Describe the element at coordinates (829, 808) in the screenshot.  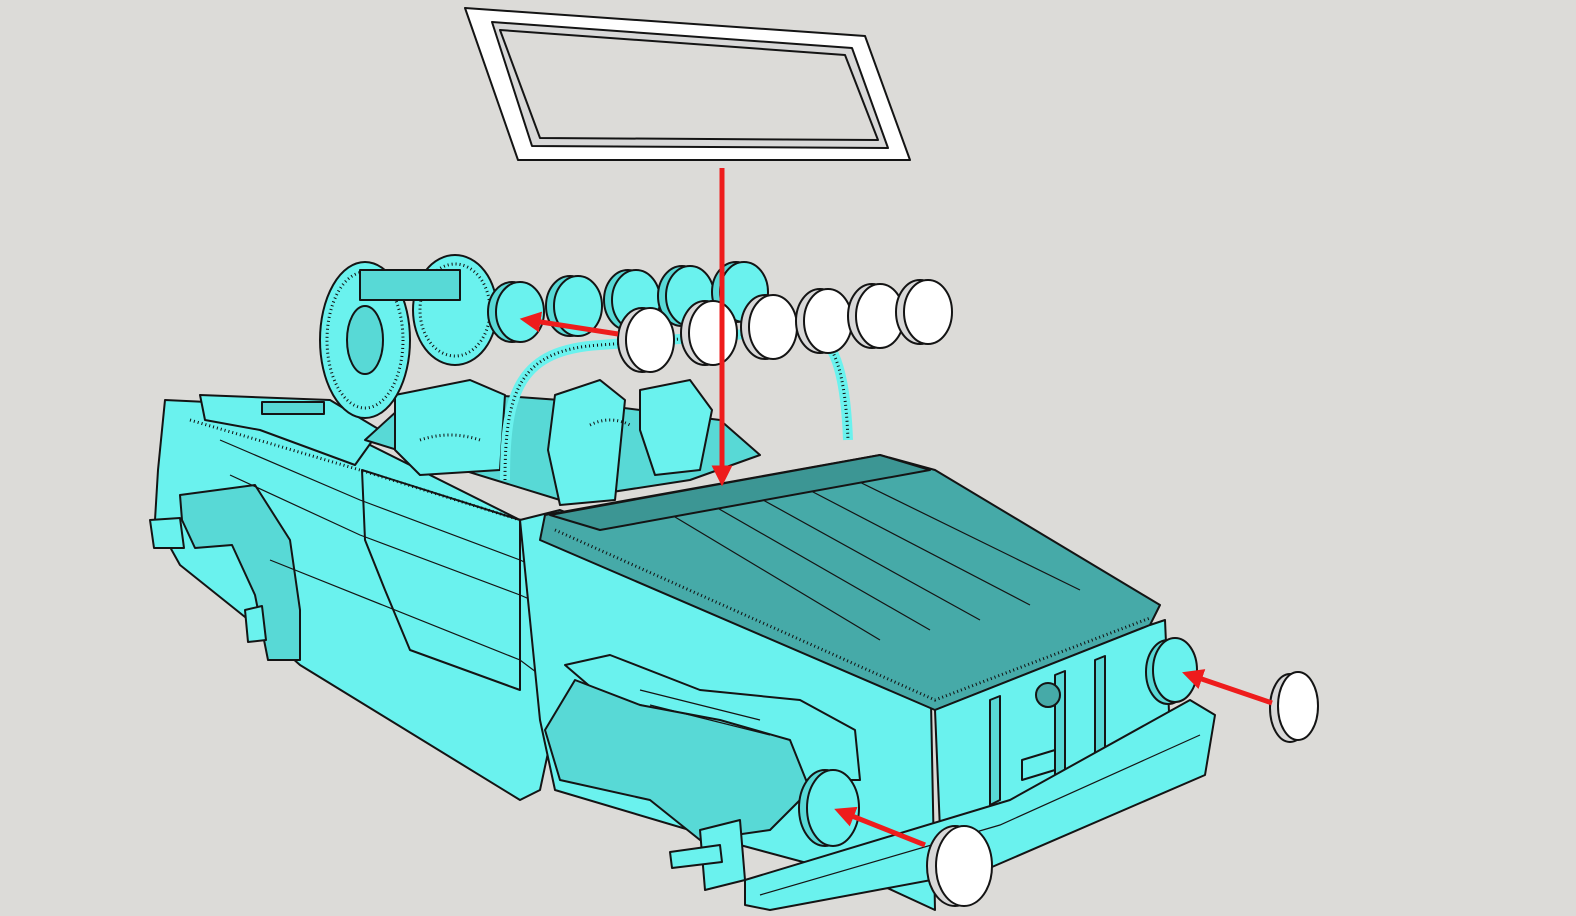
I see `front-left-headlight-mounted` at that location.